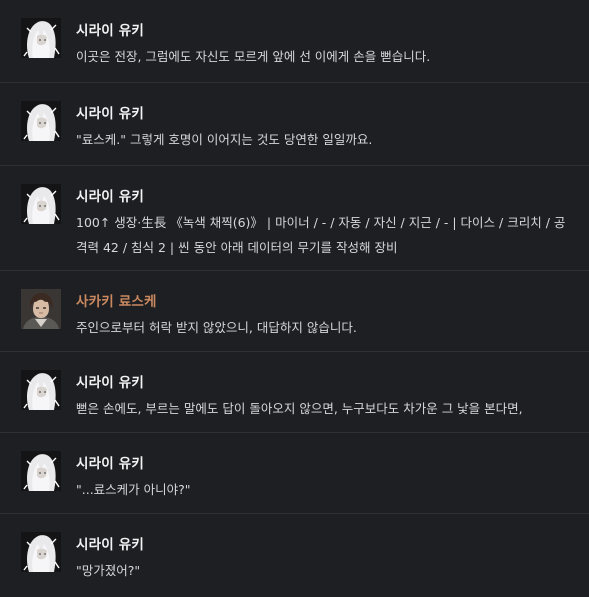 The width and height of the screenshot is (589, 597). I want to click on message-text: 이곳은 전장, 그럼에도 자신도 모르게 앞에 선 이에게 손을 뻗습니다., so click(325, 56).